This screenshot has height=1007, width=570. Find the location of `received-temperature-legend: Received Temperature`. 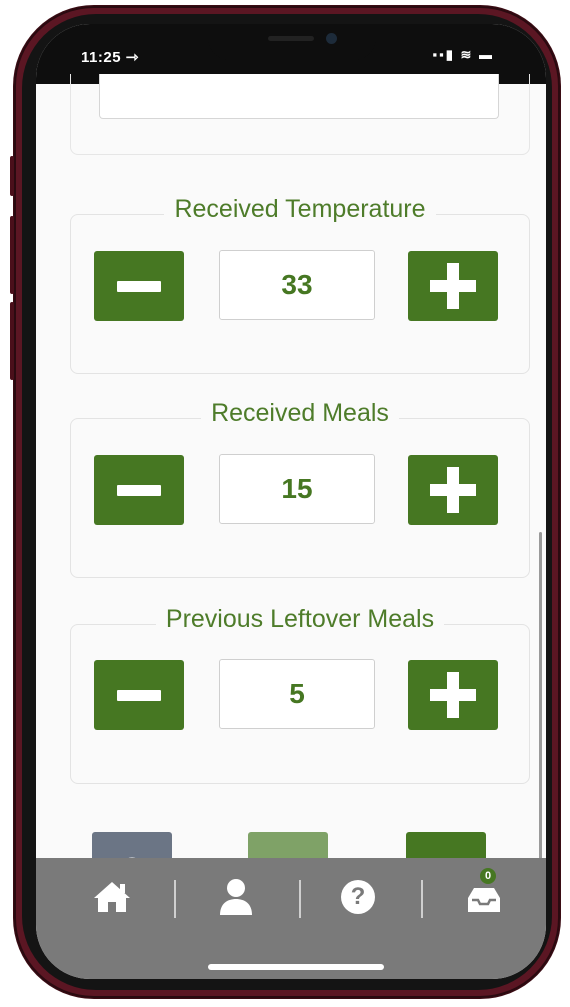

received-temperature-legend: Received Temperature is located at coordinates (300, 209).